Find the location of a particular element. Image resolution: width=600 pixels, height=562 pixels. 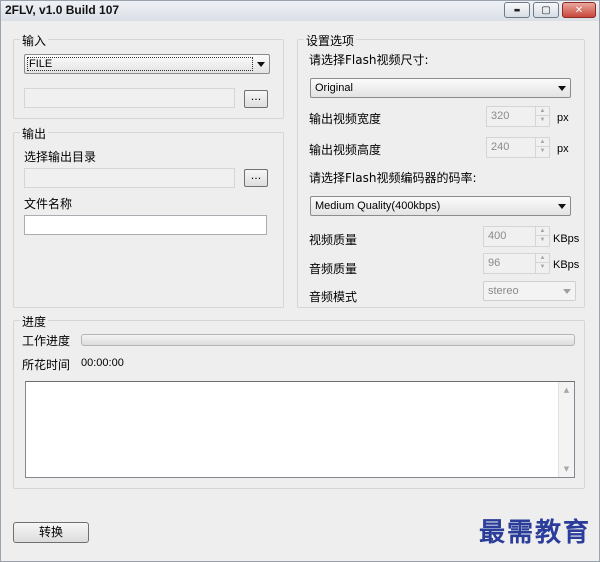

bitrate-select: Medium Quality(400kbps) is located at coordinates (440, 206).